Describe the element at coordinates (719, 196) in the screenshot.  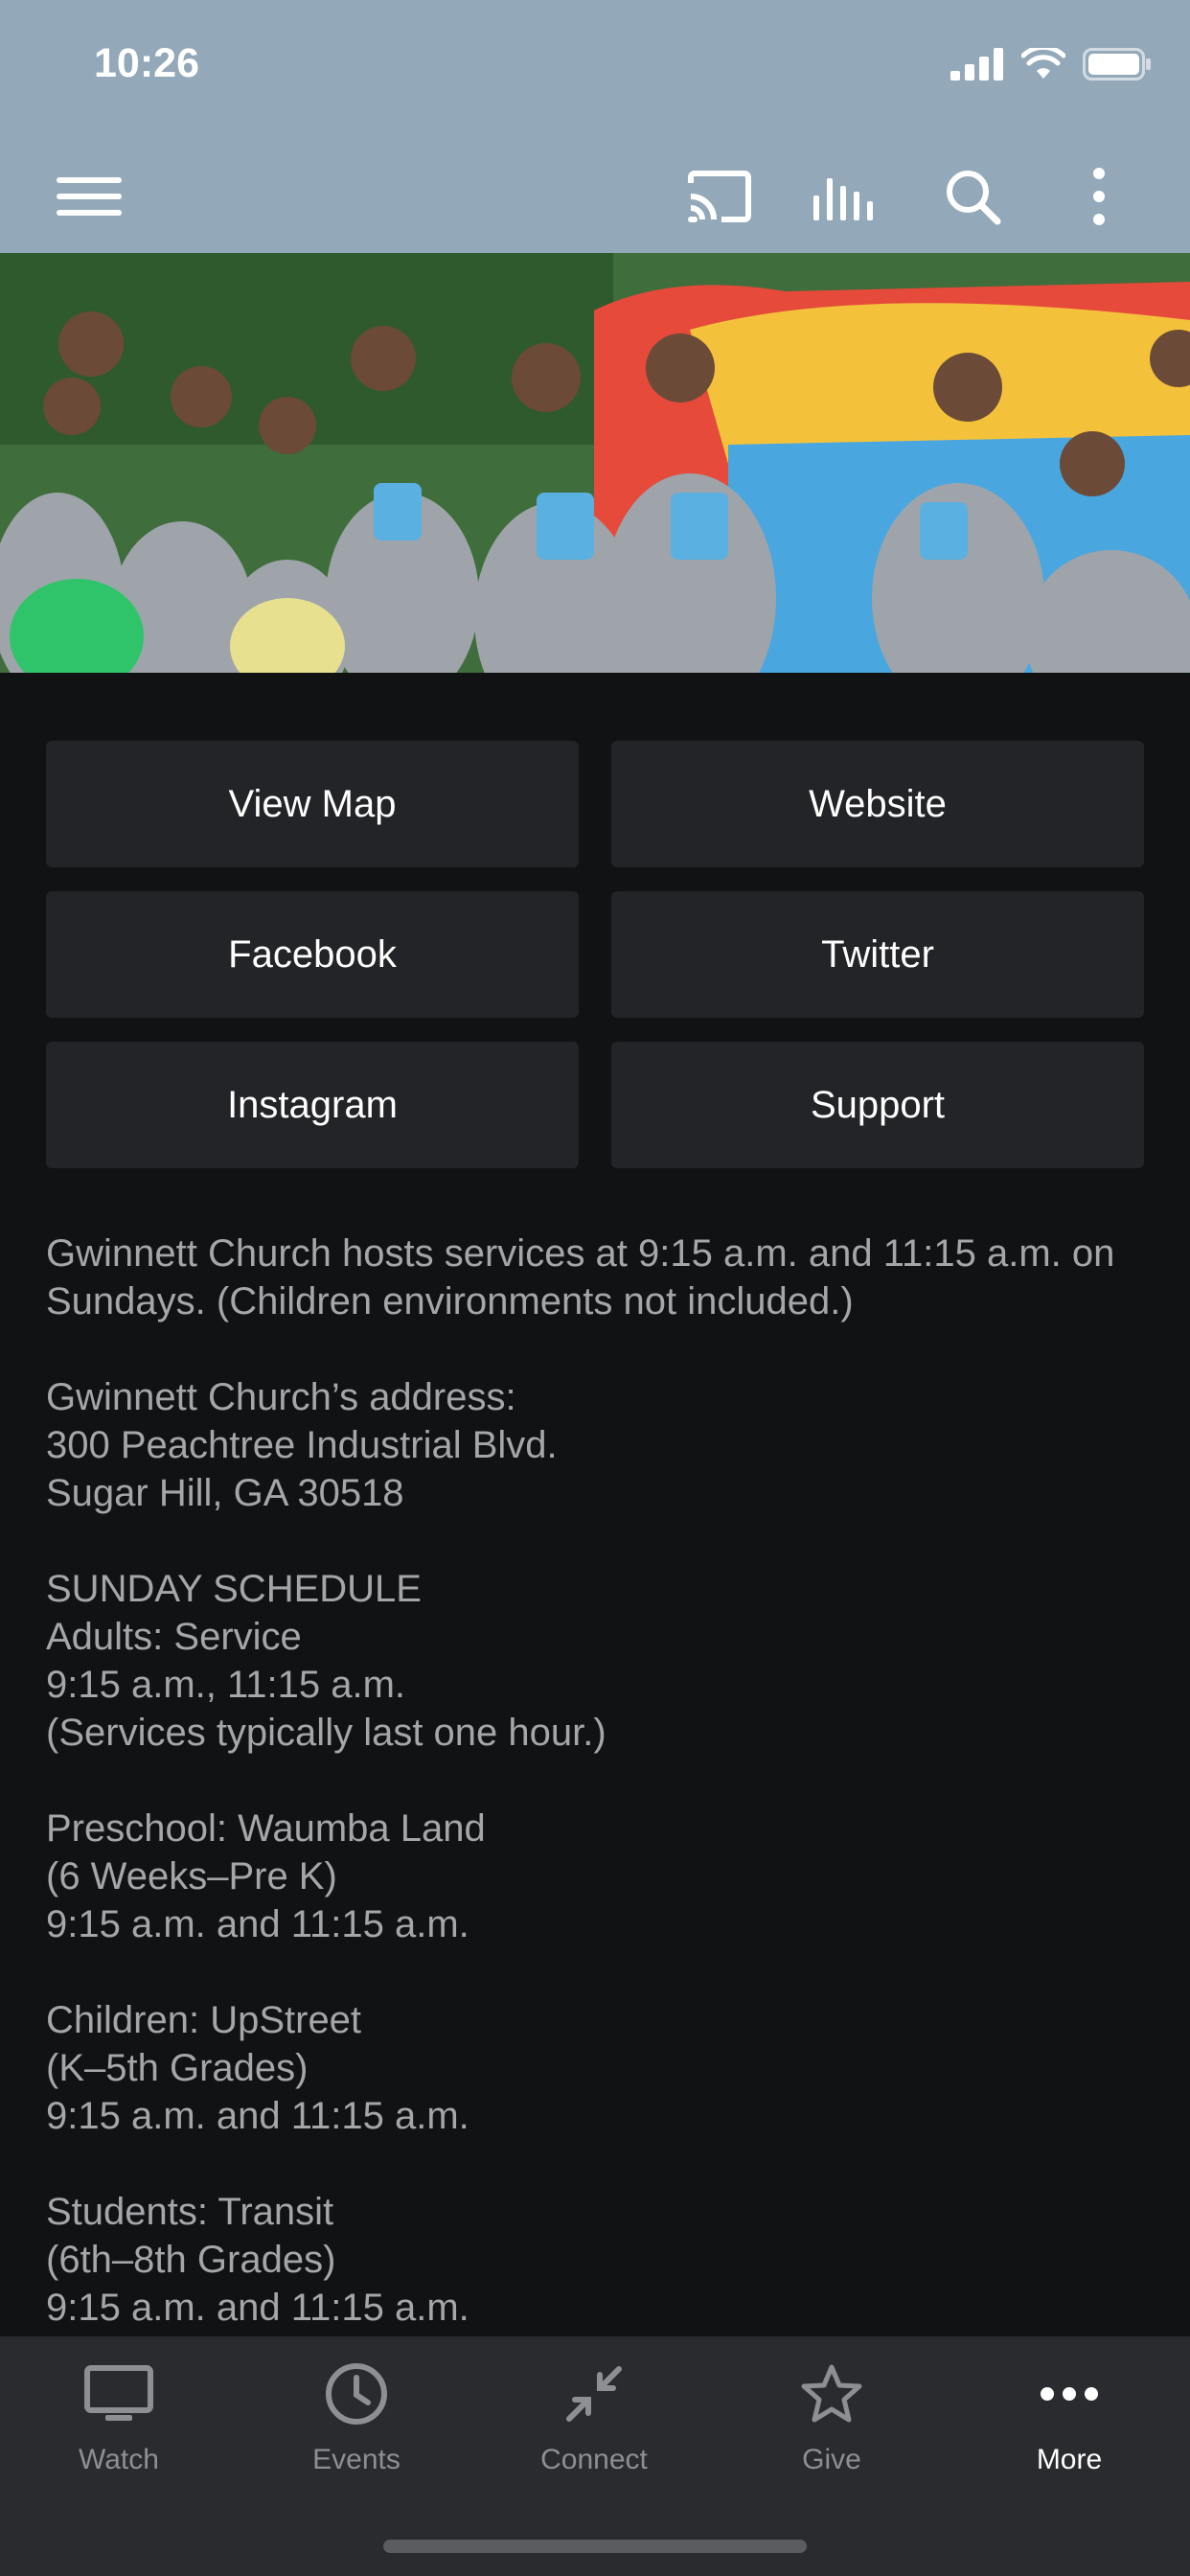
I see `cast-icon` at that location.